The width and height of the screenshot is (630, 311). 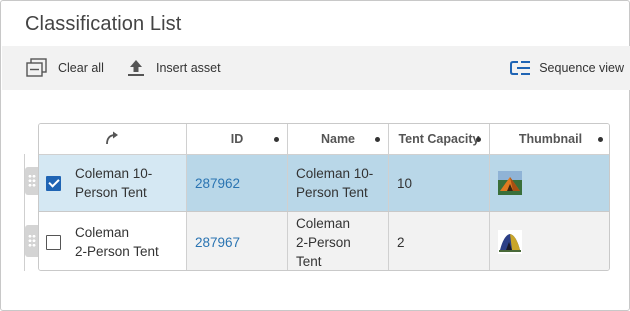 I want to click on insert-asset-button: Insert asset, so click(x=173, y=68).